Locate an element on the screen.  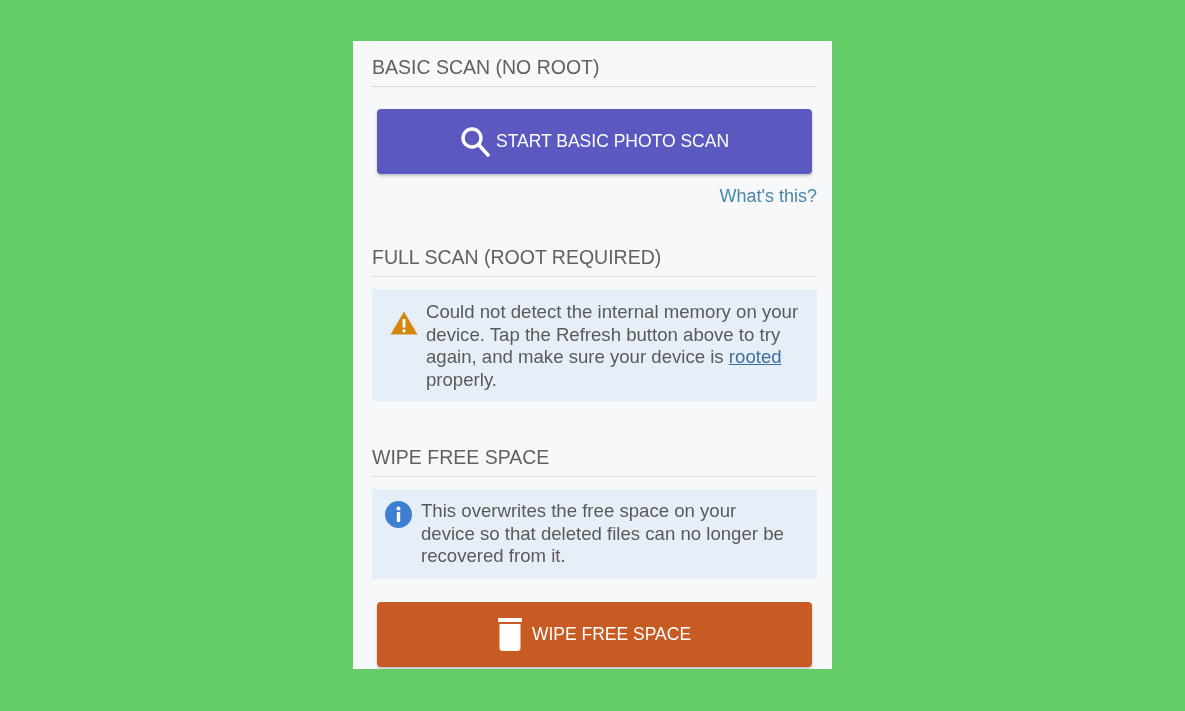
notice-text: This overwrites the free space on your device so that deleted files can no longer be recovered from it. is located at coordinates (603, 534).